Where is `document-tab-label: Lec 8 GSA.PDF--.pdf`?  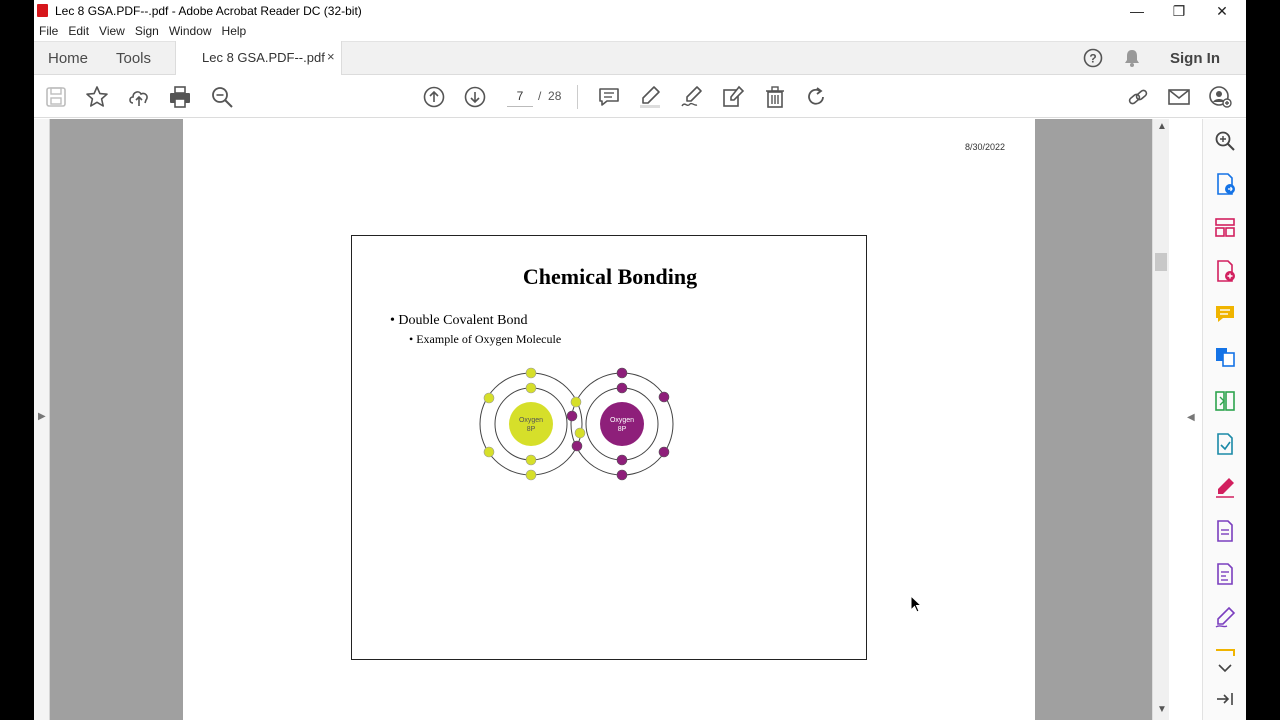 document-tab-label: Lec 8 GSA.PDF--.pdf is located at coordinates (263, 57).